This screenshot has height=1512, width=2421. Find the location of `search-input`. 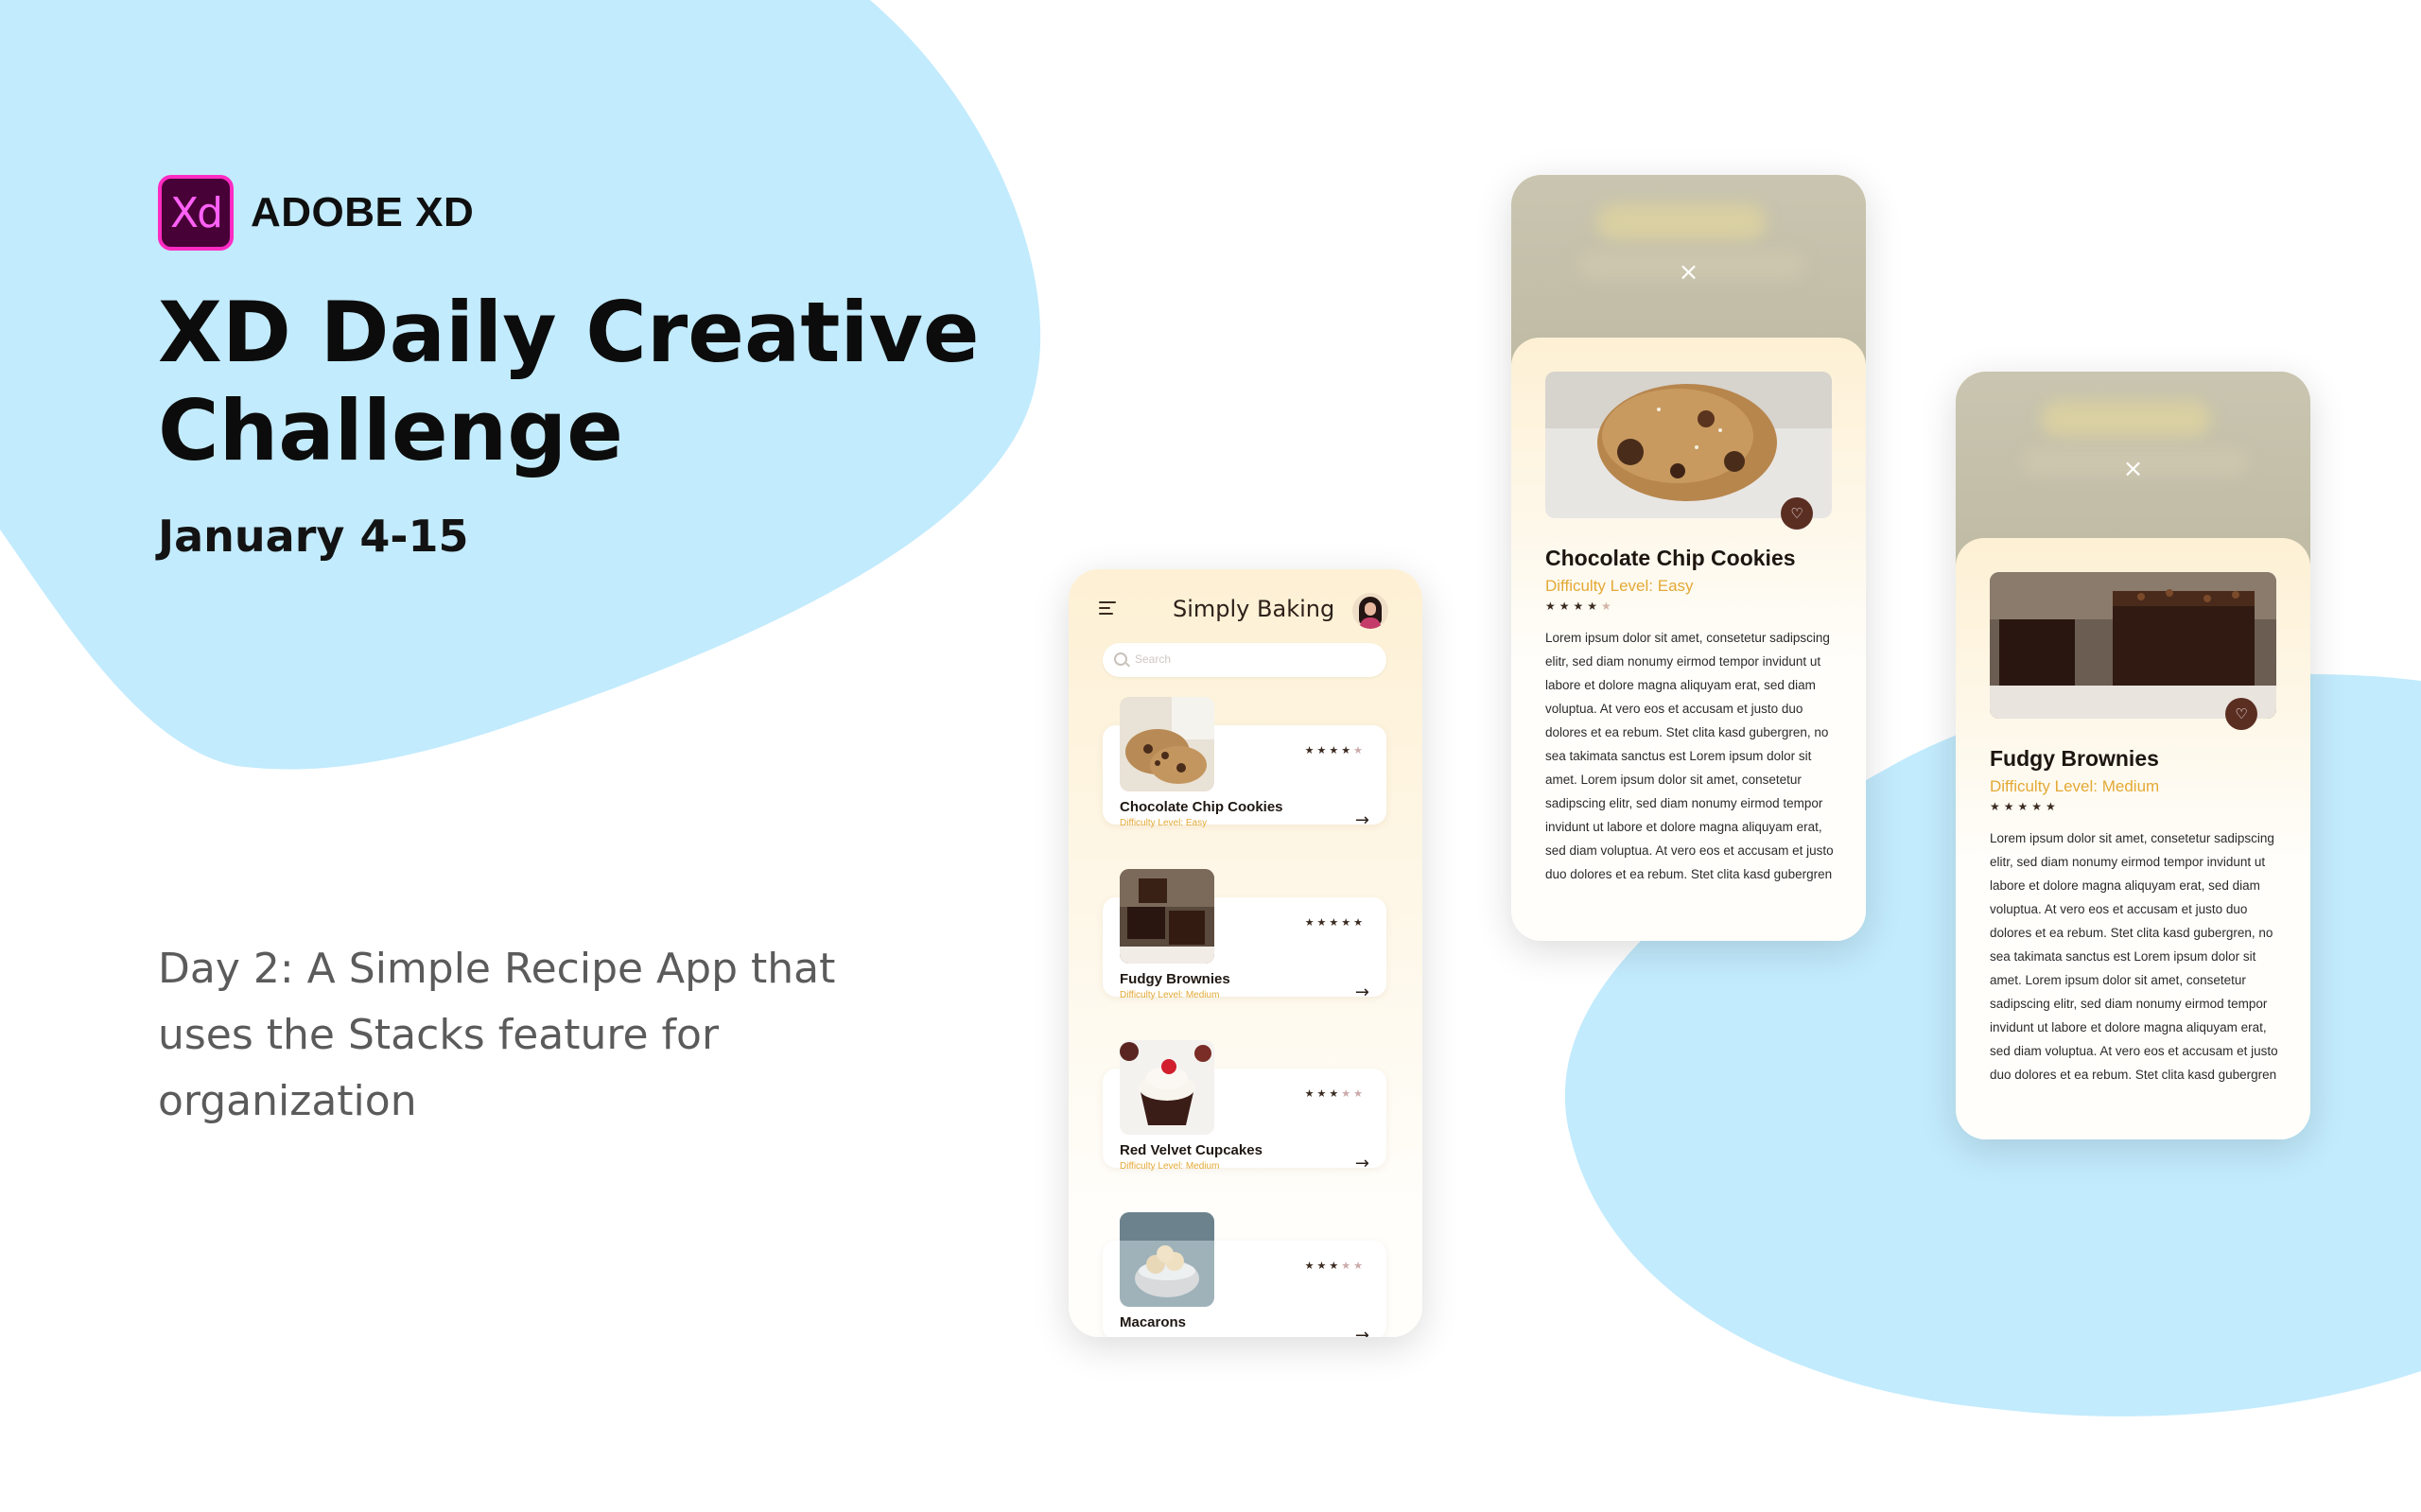

search-input is located at coordinates (1248, 659).